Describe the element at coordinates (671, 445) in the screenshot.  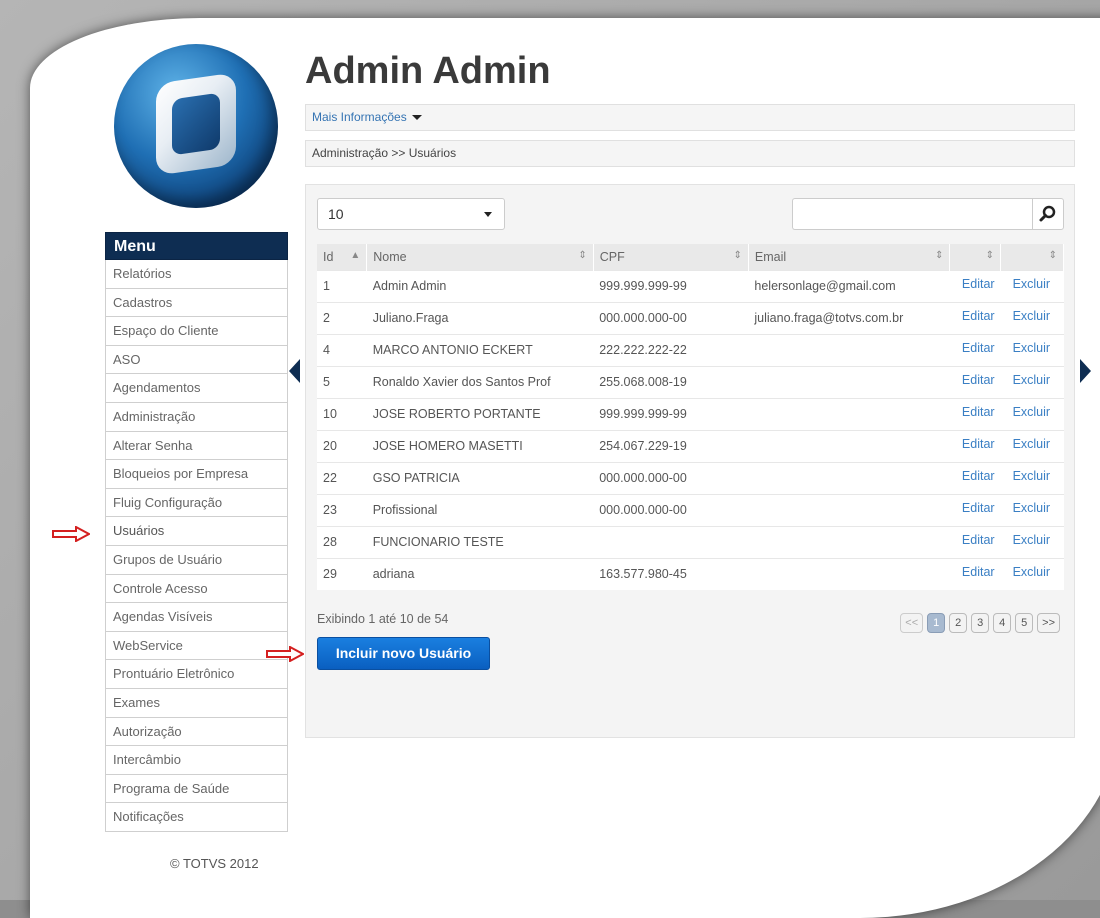
I see `cell-cpf: 254.067.229-19` at that location.